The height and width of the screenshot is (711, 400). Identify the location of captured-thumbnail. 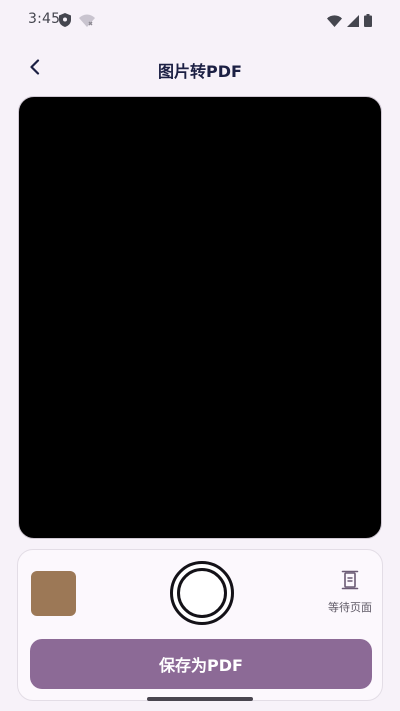
(53, 593).